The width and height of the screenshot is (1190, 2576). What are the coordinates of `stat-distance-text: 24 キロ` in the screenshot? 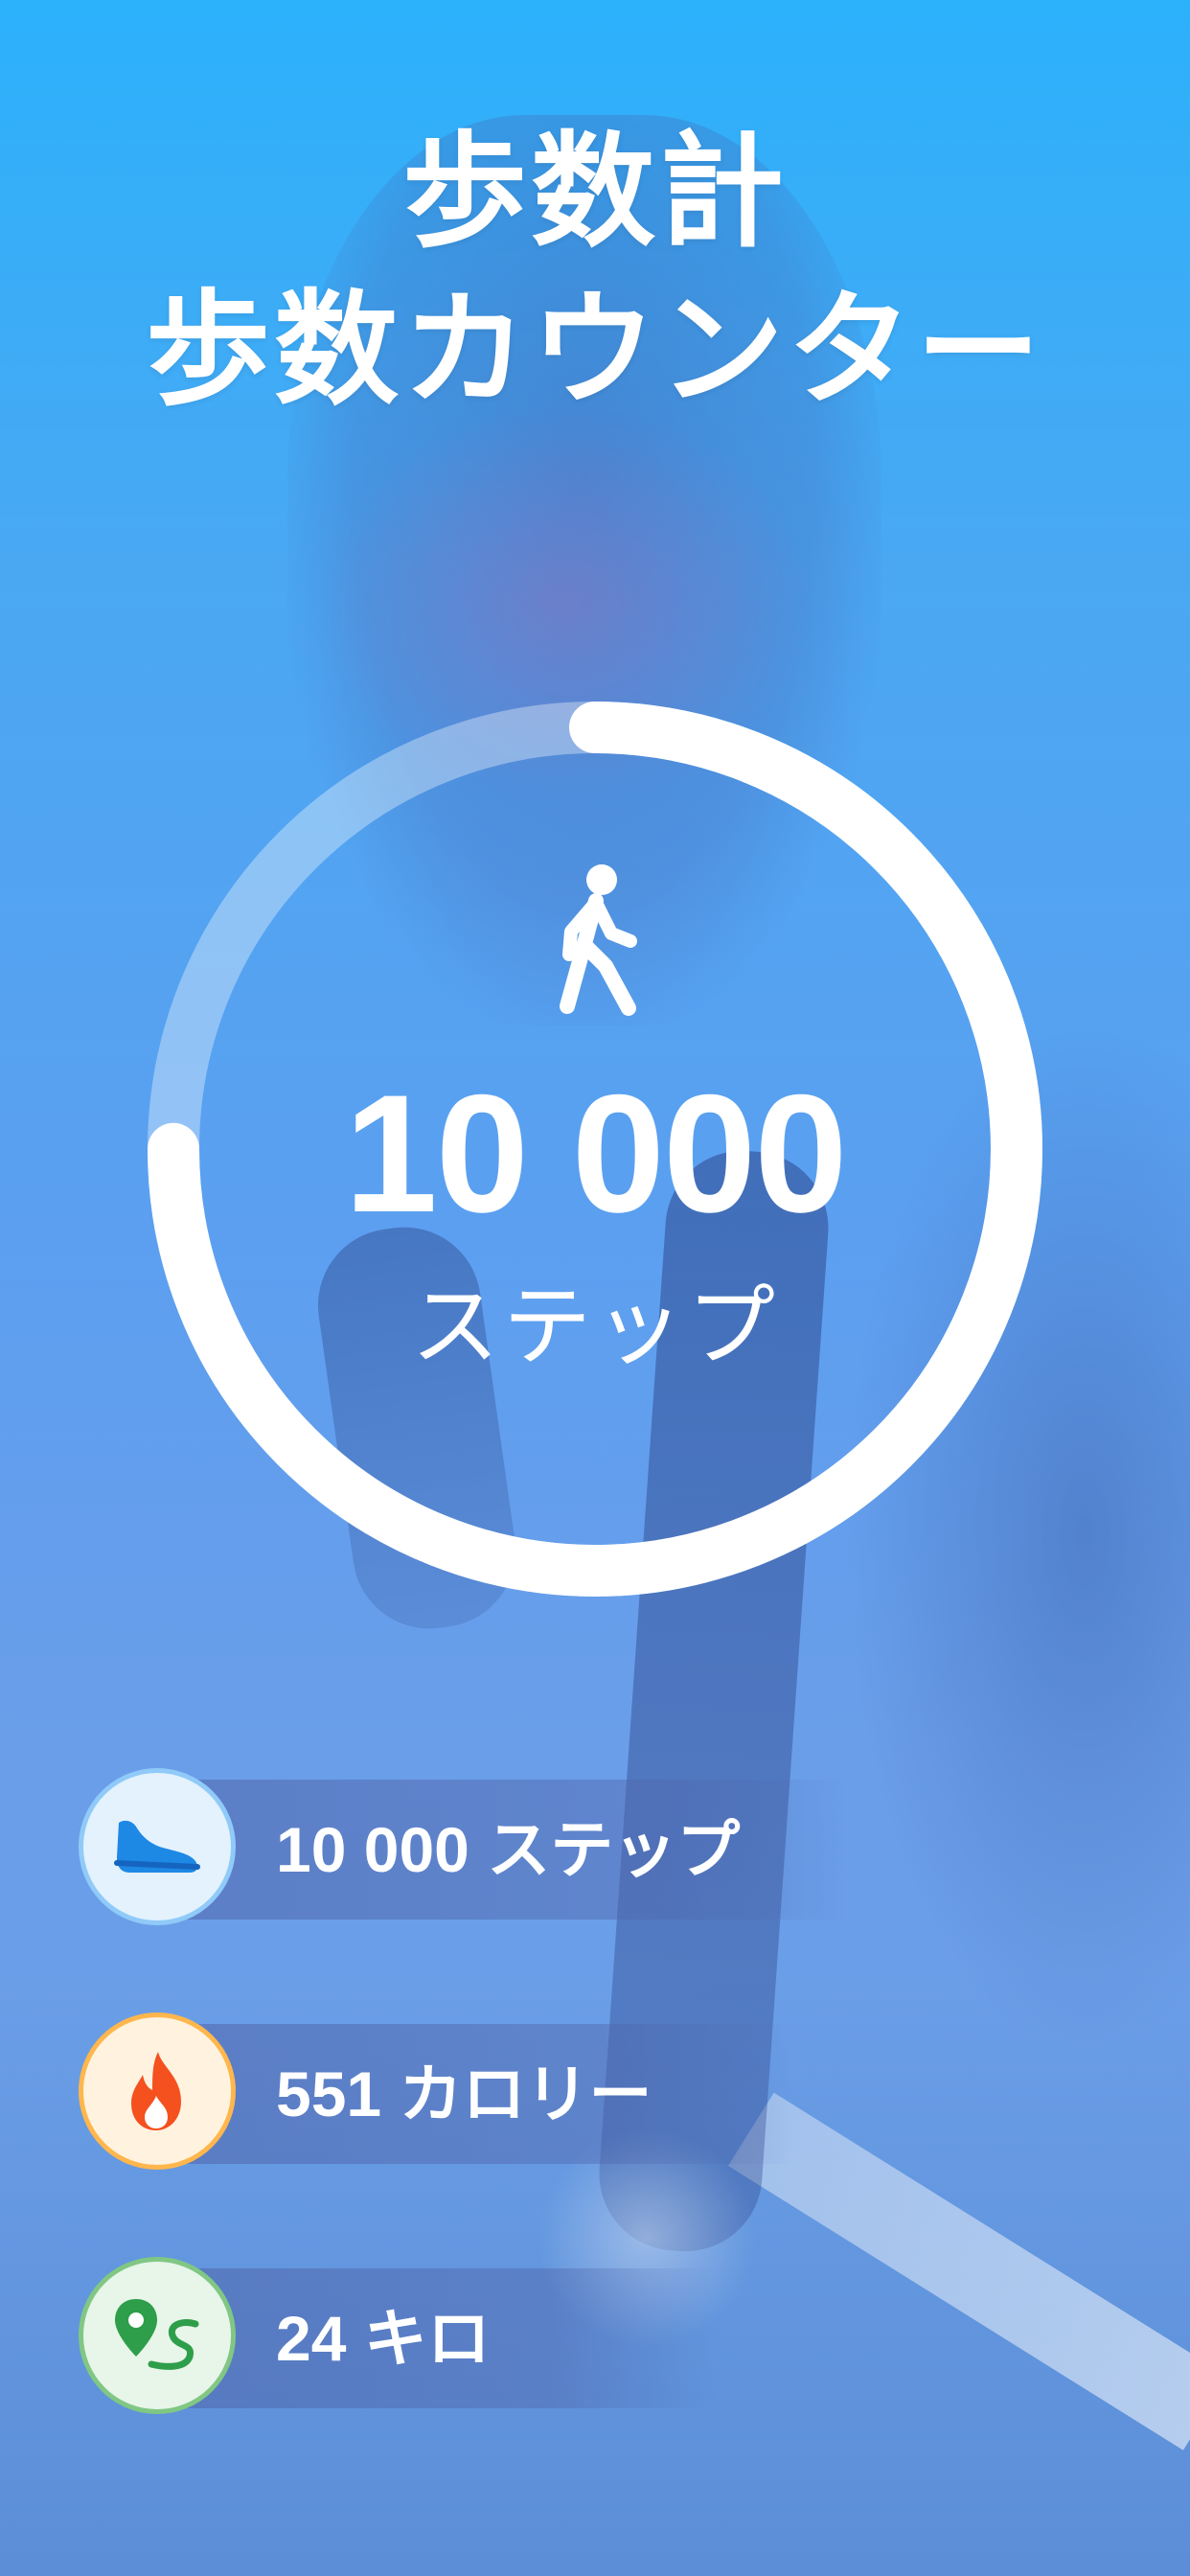 It's located at (383, 2338).